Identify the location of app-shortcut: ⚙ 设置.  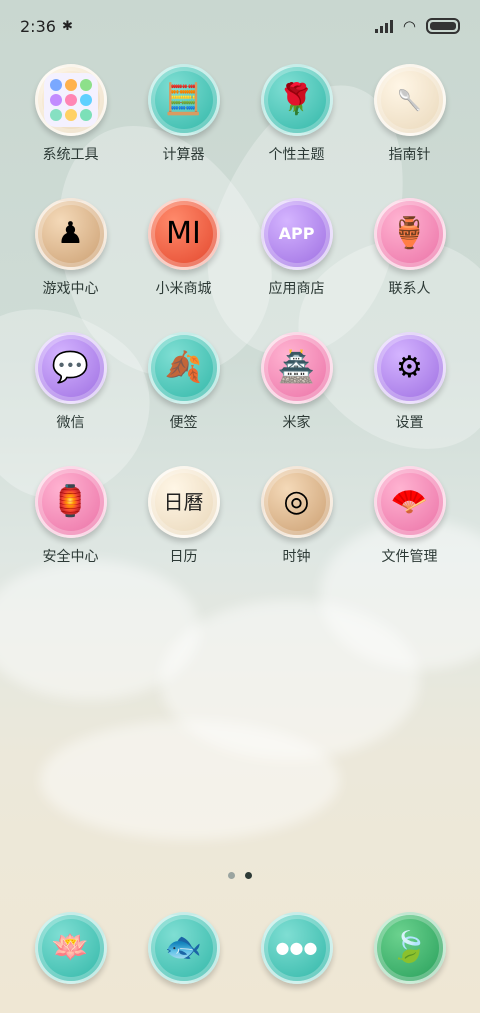
(409, 391).